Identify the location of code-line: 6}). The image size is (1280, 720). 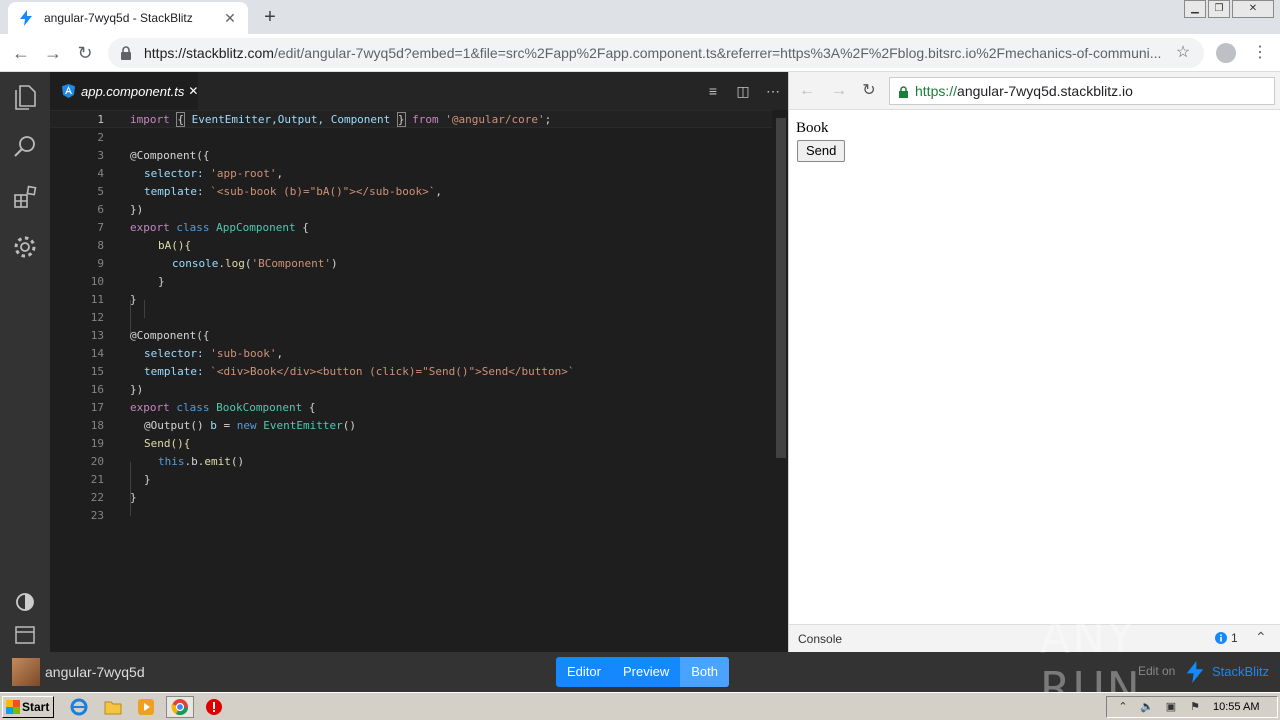
(120, 209).